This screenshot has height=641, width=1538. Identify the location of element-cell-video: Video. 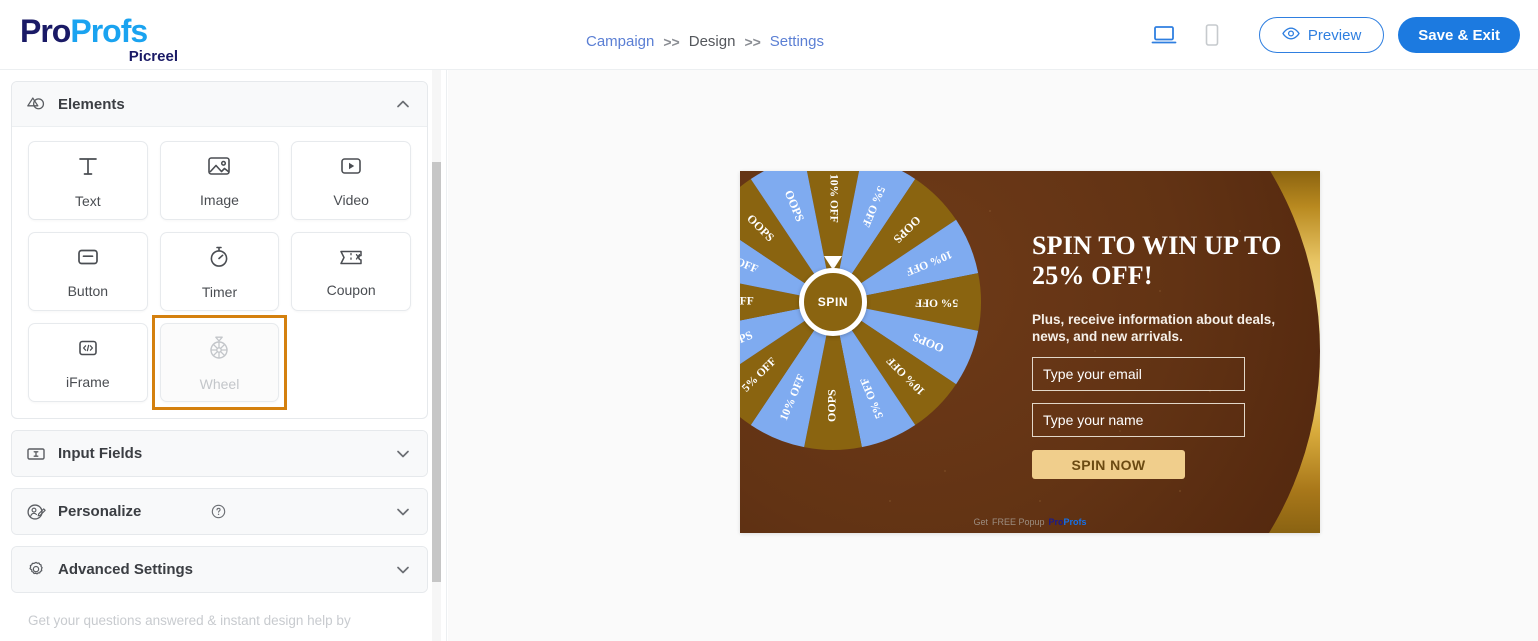
(351, 180).